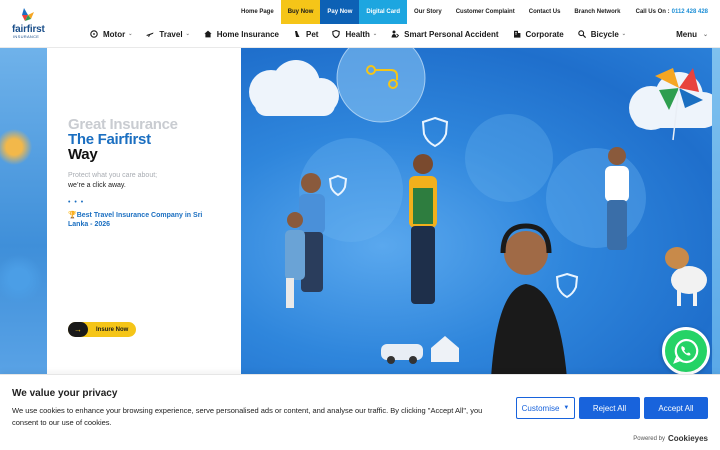  What do you see at coordinates (686, 276) in the screenshot?
I see `dog-graphic` at bounding box center [686, 276].